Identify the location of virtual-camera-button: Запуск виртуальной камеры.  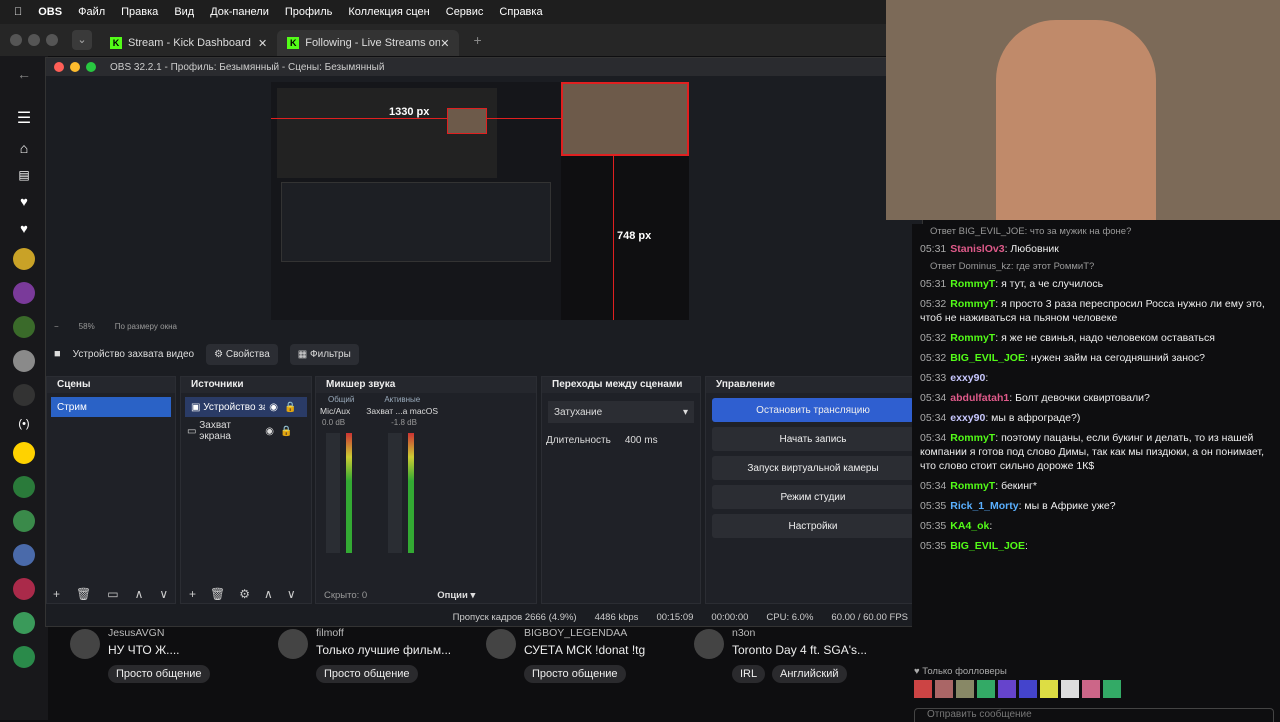
(813, 468).